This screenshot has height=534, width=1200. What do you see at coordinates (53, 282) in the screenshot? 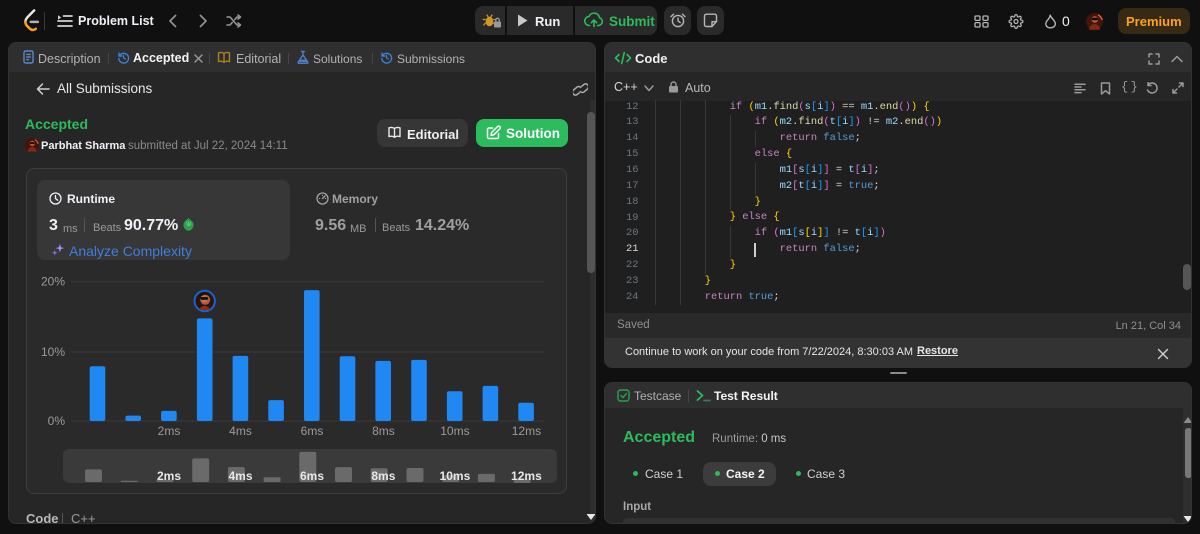
I see `svg-text: 20%` at bounding box center [53, 282].